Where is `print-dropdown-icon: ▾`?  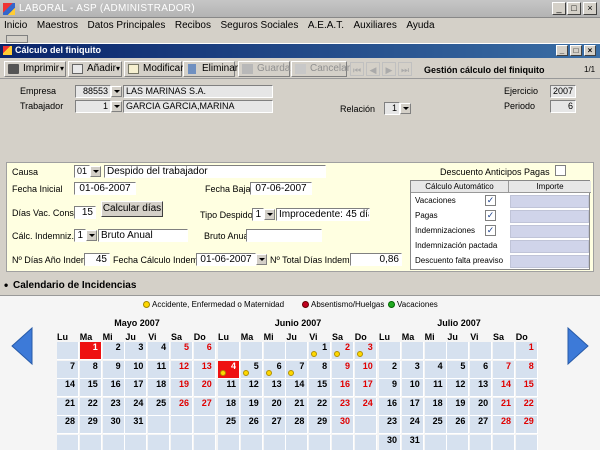
print-dropdown-icon: ▾ is located at coordinates (62, 69).